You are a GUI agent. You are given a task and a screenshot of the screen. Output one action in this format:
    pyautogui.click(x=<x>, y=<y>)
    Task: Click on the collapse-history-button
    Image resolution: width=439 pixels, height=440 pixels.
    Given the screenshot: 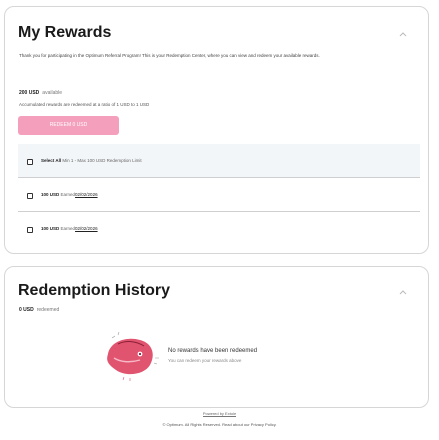 What is the action you would take?
    pyautogui.click(x=403, y=292)
    